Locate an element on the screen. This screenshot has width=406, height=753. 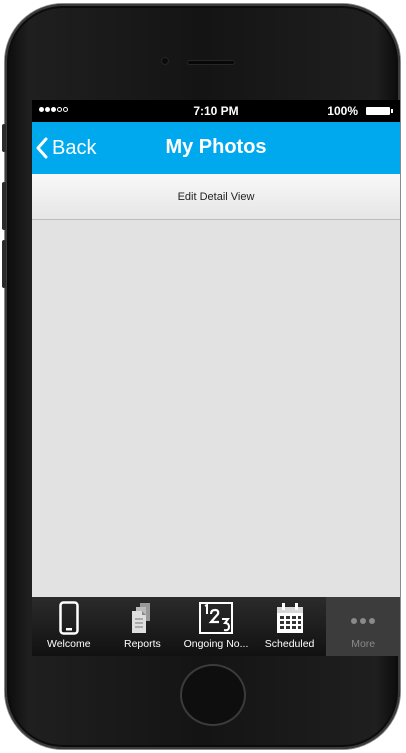
page-title: My Photos is located at coordinates (216, 147).